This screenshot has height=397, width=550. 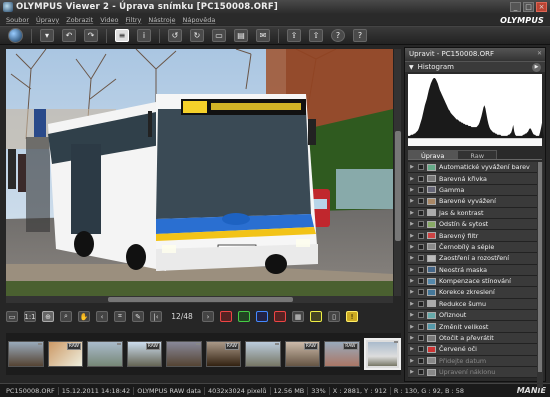 I want to click on rotate-left-icon: ↺, so click(x=175, y=35).